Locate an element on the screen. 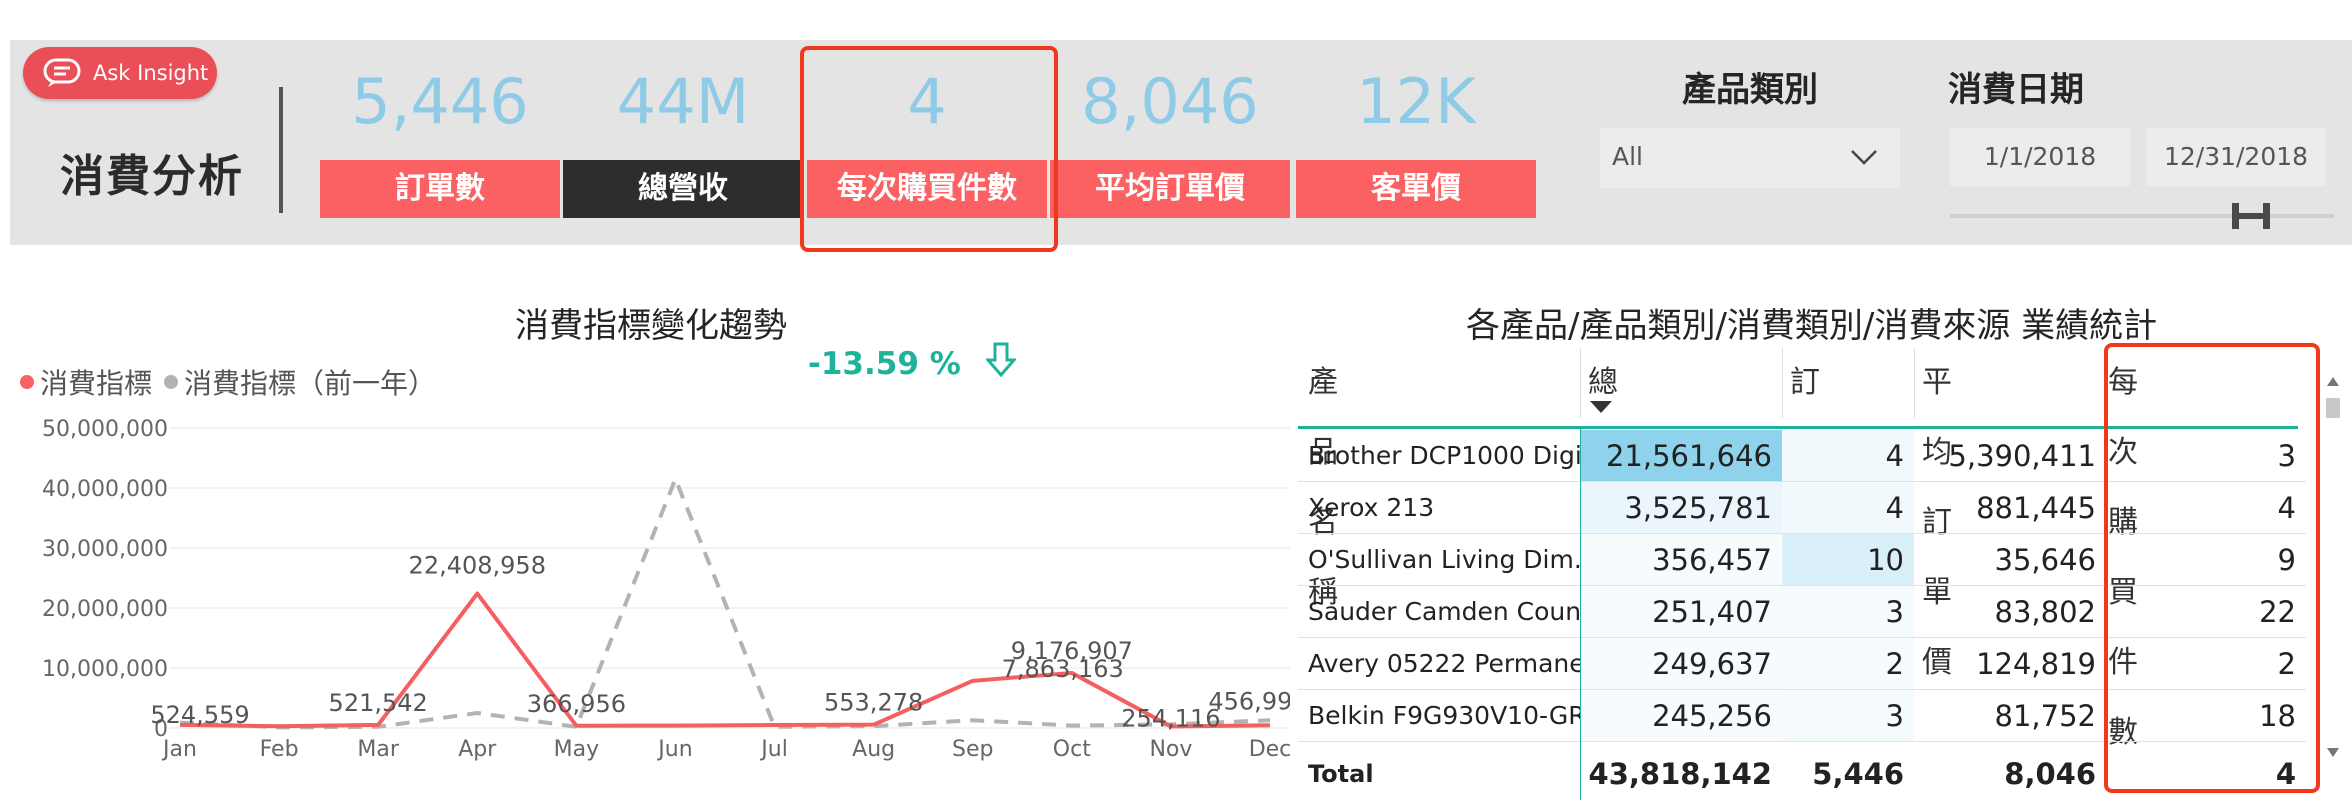 This screenshot has width=2352, height=806. table-cell-orders: 10 is located at coordinates (1848, 560).